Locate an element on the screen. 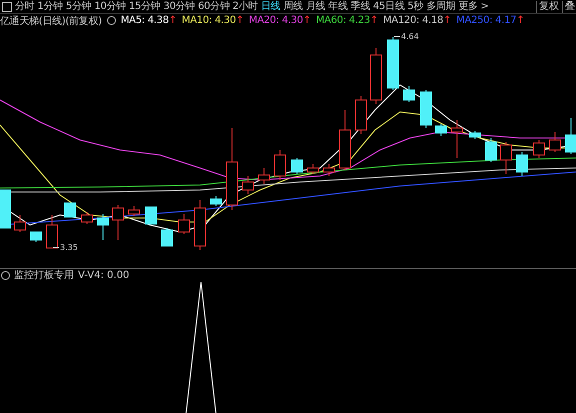 The image size is (576, 413). period-tab: 周线 is located at coordinates (293, 6).